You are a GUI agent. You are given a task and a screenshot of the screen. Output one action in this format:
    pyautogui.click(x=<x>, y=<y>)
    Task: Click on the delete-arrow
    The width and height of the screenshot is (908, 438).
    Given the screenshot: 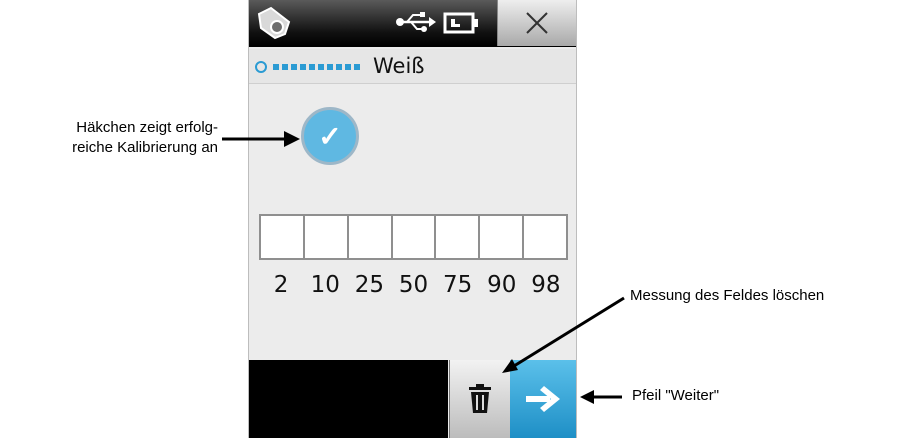 What is the action you would take?
    pyautogui.click(x=569, y=332)
    